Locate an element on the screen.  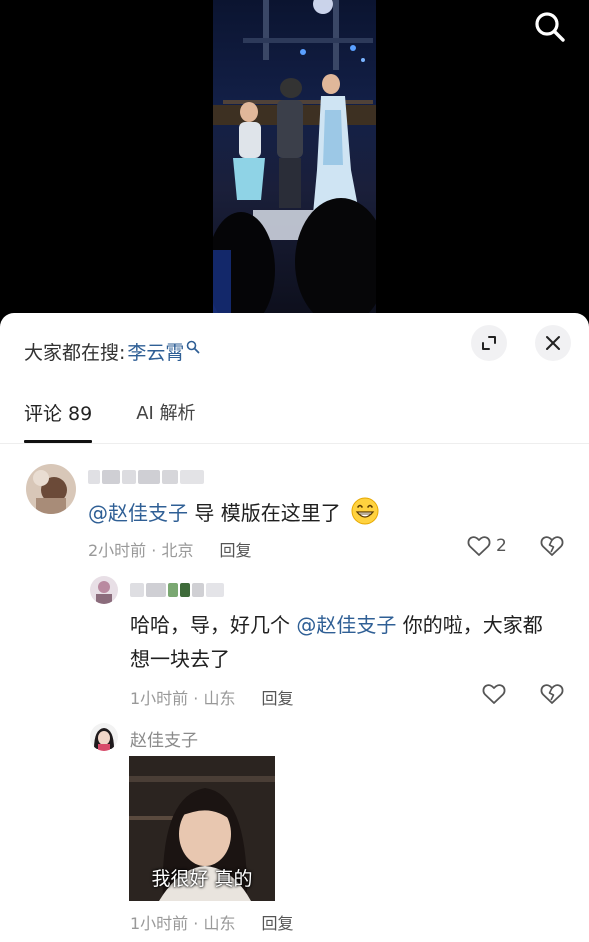
trending-search: 大家都在搜: 李云霄 is located at coordinates (112, 351).